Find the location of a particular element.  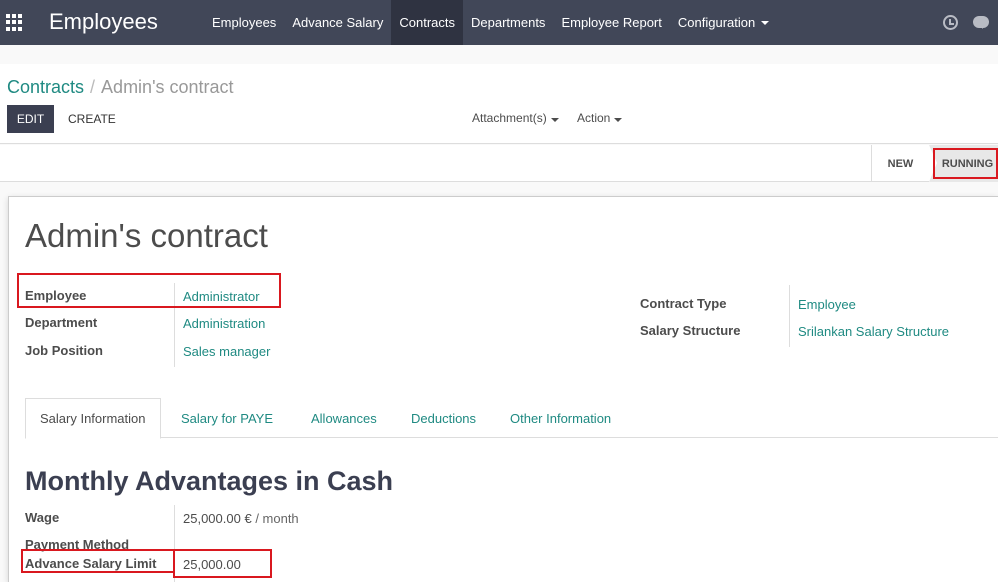

menu-employee-report: Employee Report is located at coordinates (611, 22).